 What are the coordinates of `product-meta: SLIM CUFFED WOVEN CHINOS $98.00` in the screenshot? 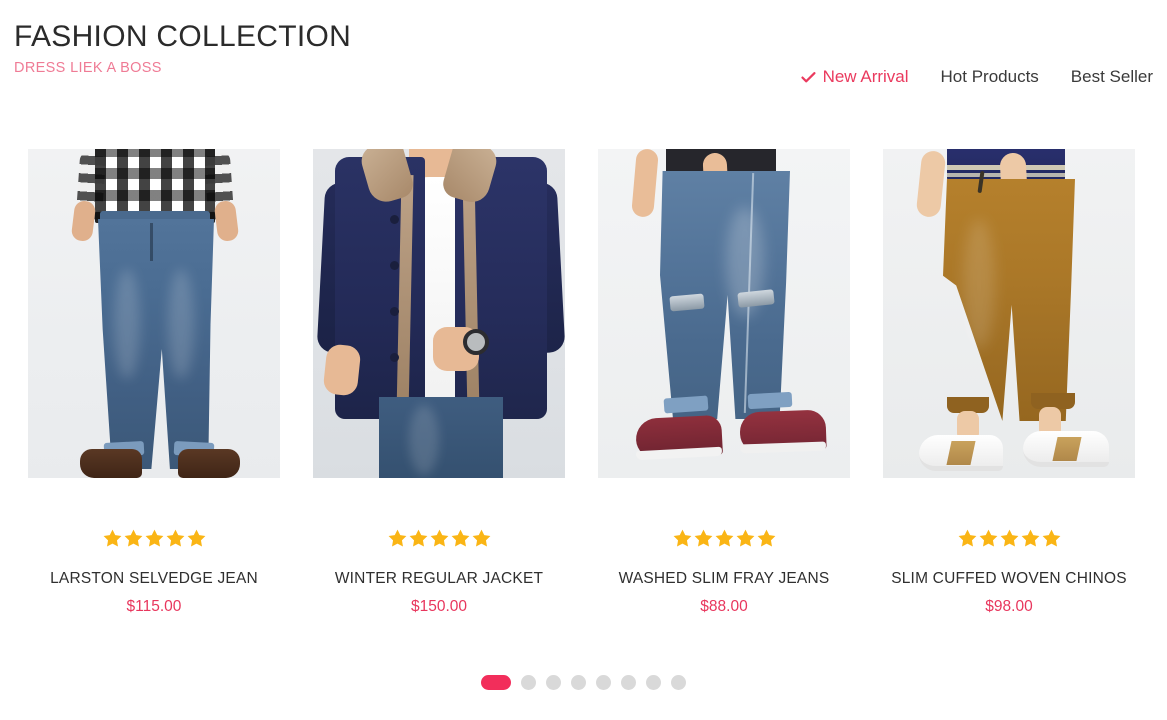 It's located at (1009, 573).